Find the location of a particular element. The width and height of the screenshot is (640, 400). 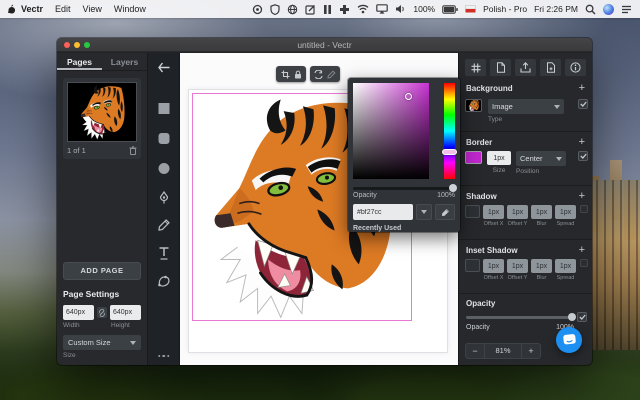

border-size-label: Size is located at coordinates (499, 170).